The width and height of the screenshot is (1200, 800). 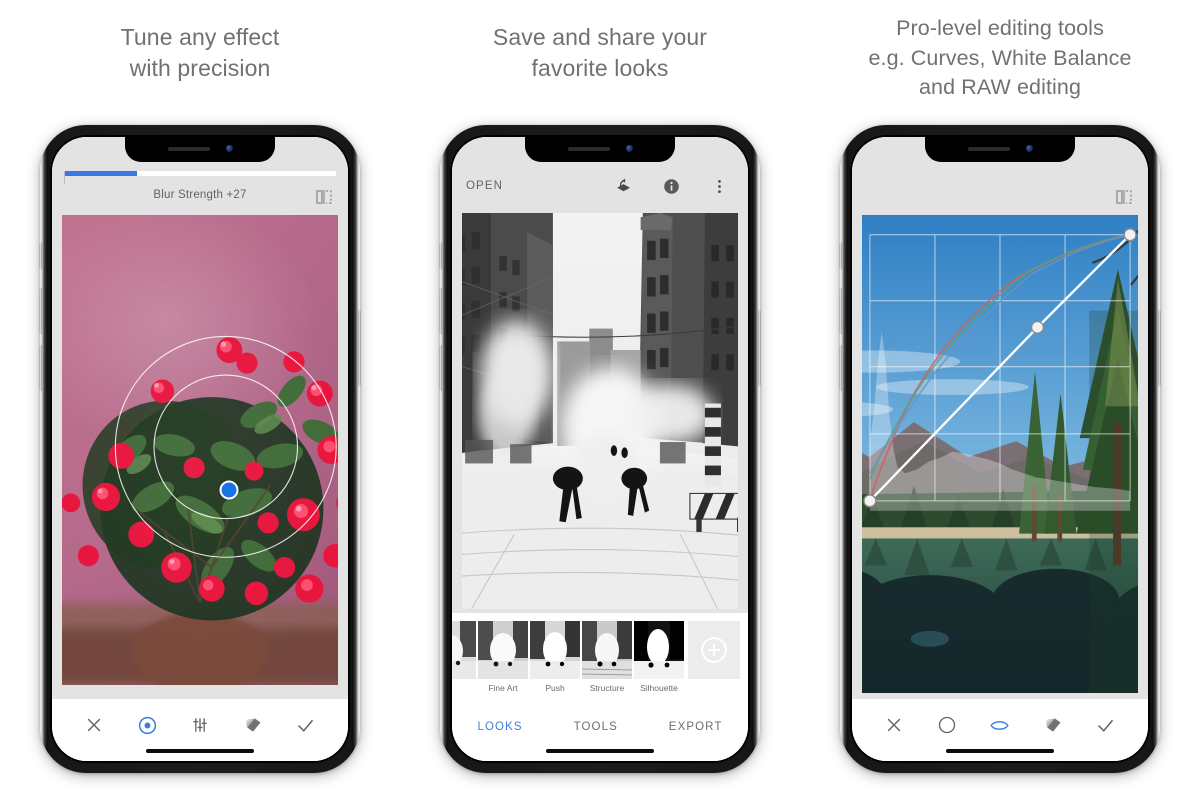 I want to click on top-icon-group, so click(x=671, y=186).